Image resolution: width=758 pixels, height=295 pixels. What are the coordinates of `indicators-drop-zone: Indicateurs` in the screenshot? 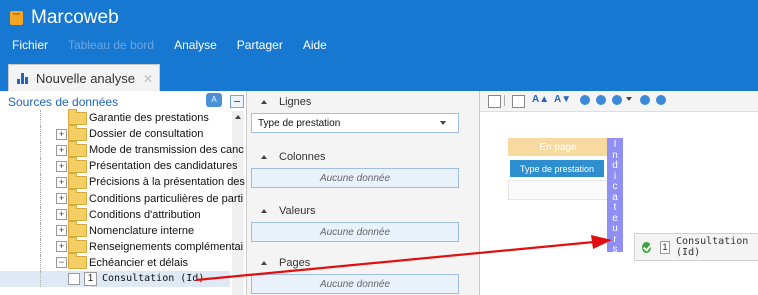 It's located at (615, 196).